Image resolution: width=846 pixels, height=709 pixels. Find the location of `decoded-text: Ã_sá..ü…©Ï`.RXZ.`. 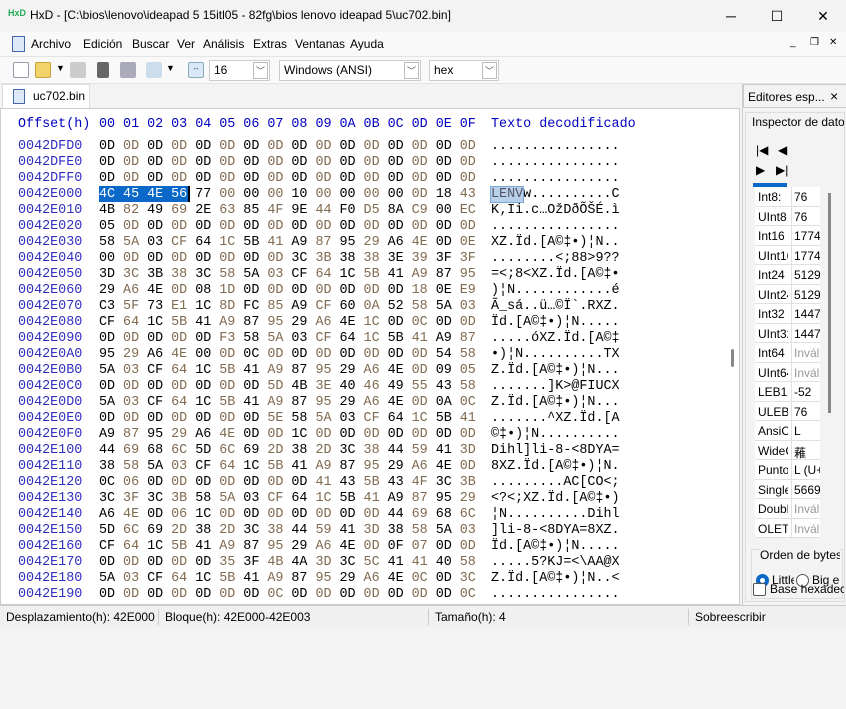

decoded-text: Ã_sá..ü…©Ï`.RXZ. is located at coordinates (555, 306).